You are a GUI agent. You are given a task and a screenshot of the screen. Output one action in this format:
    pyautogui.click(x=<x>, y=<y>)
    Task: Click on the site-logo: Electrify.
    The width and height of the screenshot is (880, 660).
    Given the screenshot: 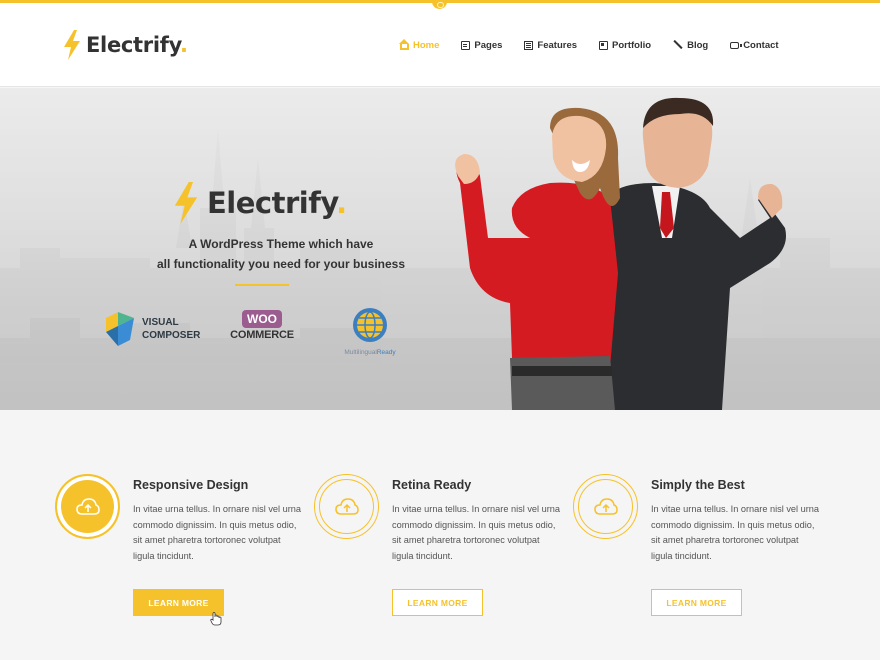 What is the action you would take?
    pyautogui.click(x=125, y=45)
    